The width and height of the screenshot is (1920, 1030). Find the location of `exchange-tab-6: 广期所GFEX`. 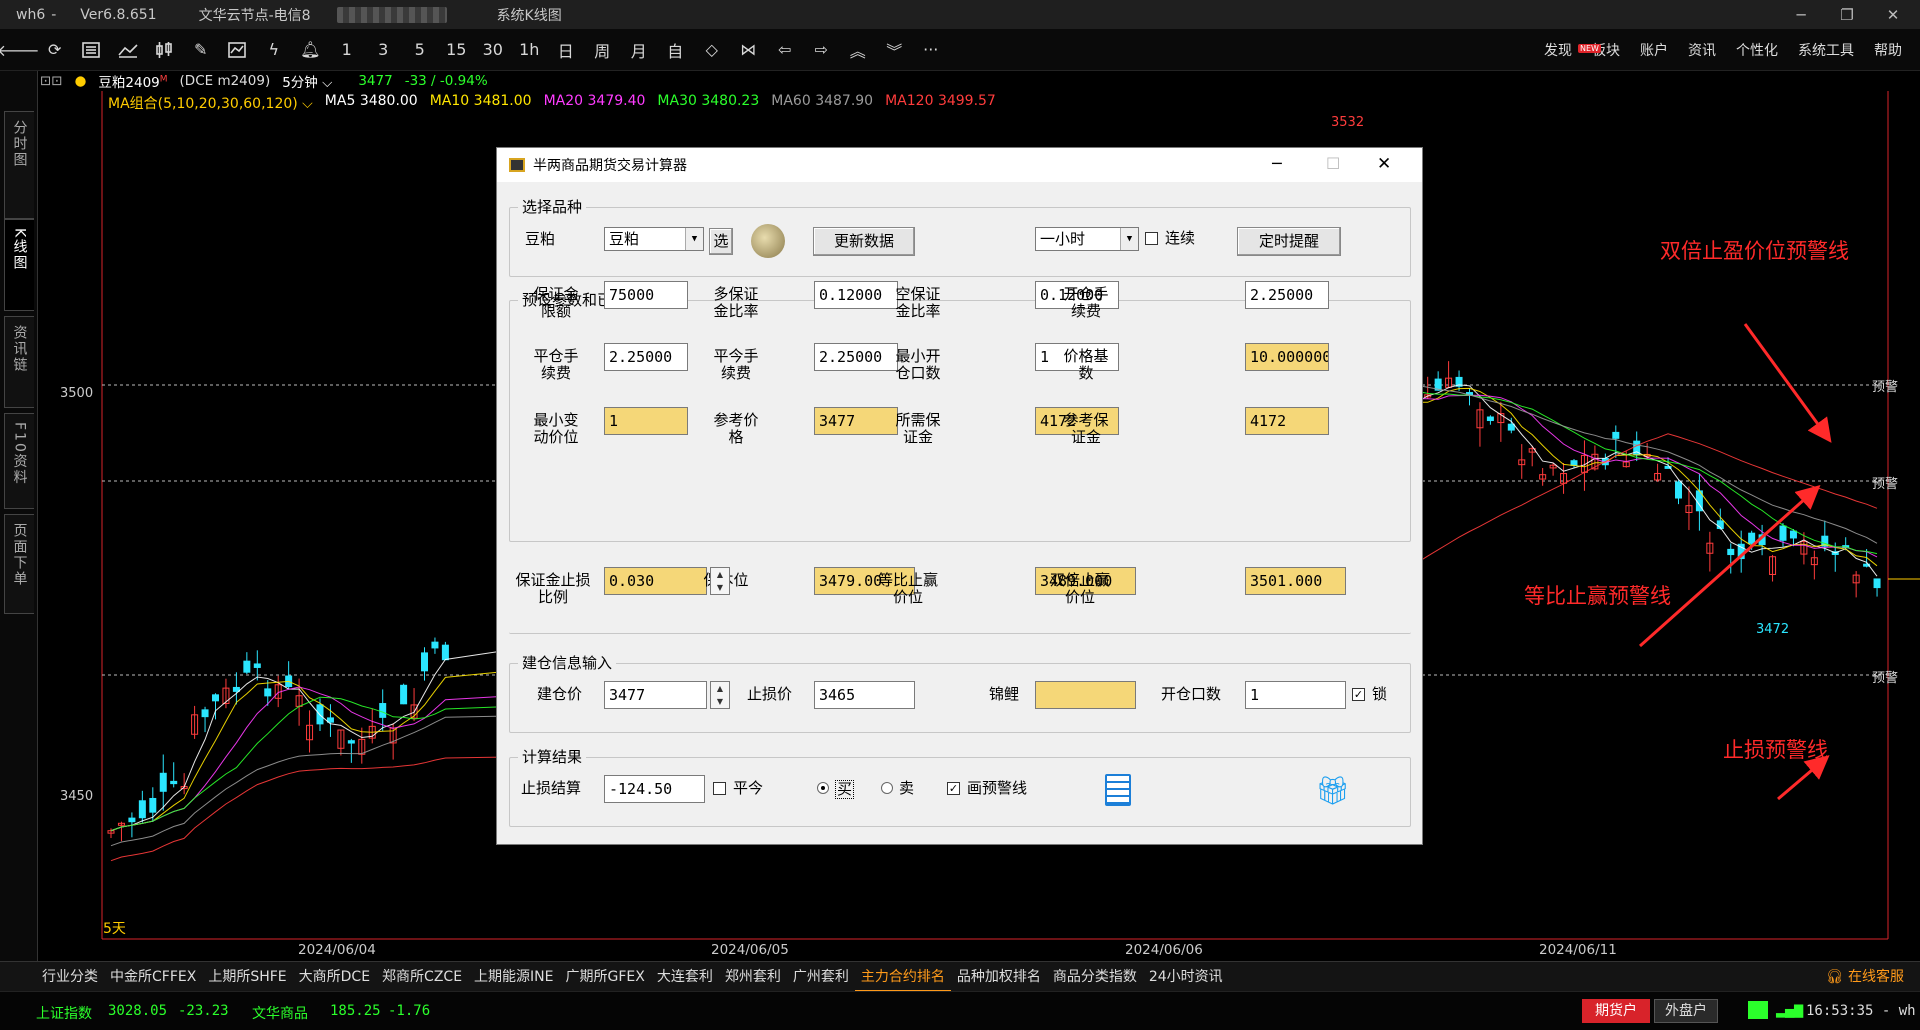

exchange-tab-6: 广期所GFEX is located at coordinates (605, 977).